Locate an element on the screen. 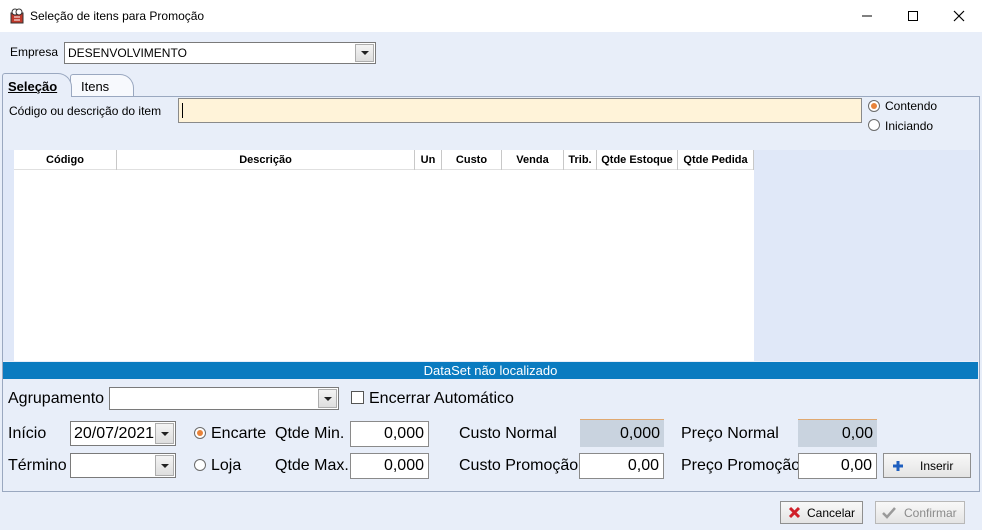 The image size is (982, 530). minimize-icon is located at coordinates (867, 16).